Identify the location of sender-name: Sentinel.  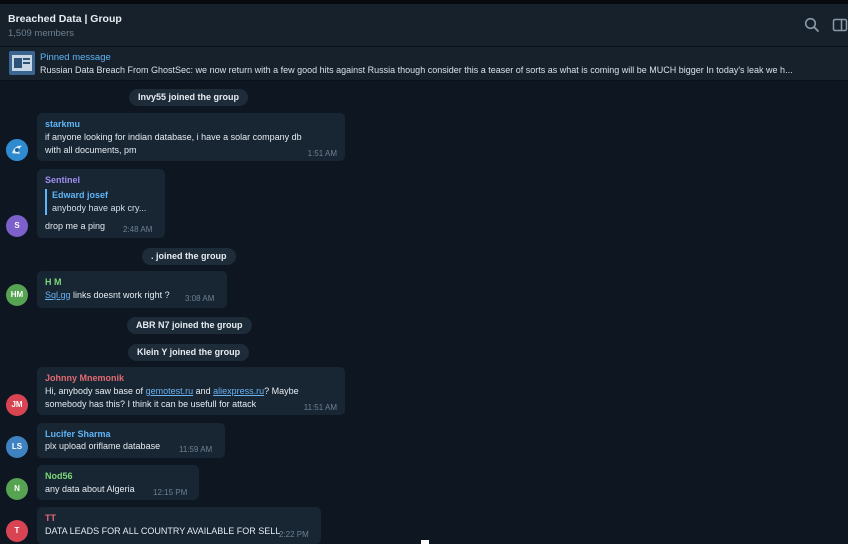
(62, 180).